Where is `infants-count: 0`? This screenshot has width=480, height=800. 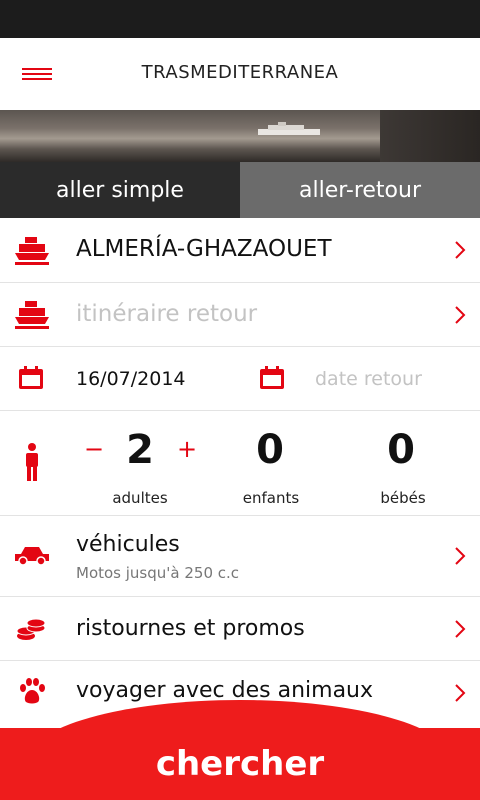
infants-count: 0 is located at coordinates (401, 450).